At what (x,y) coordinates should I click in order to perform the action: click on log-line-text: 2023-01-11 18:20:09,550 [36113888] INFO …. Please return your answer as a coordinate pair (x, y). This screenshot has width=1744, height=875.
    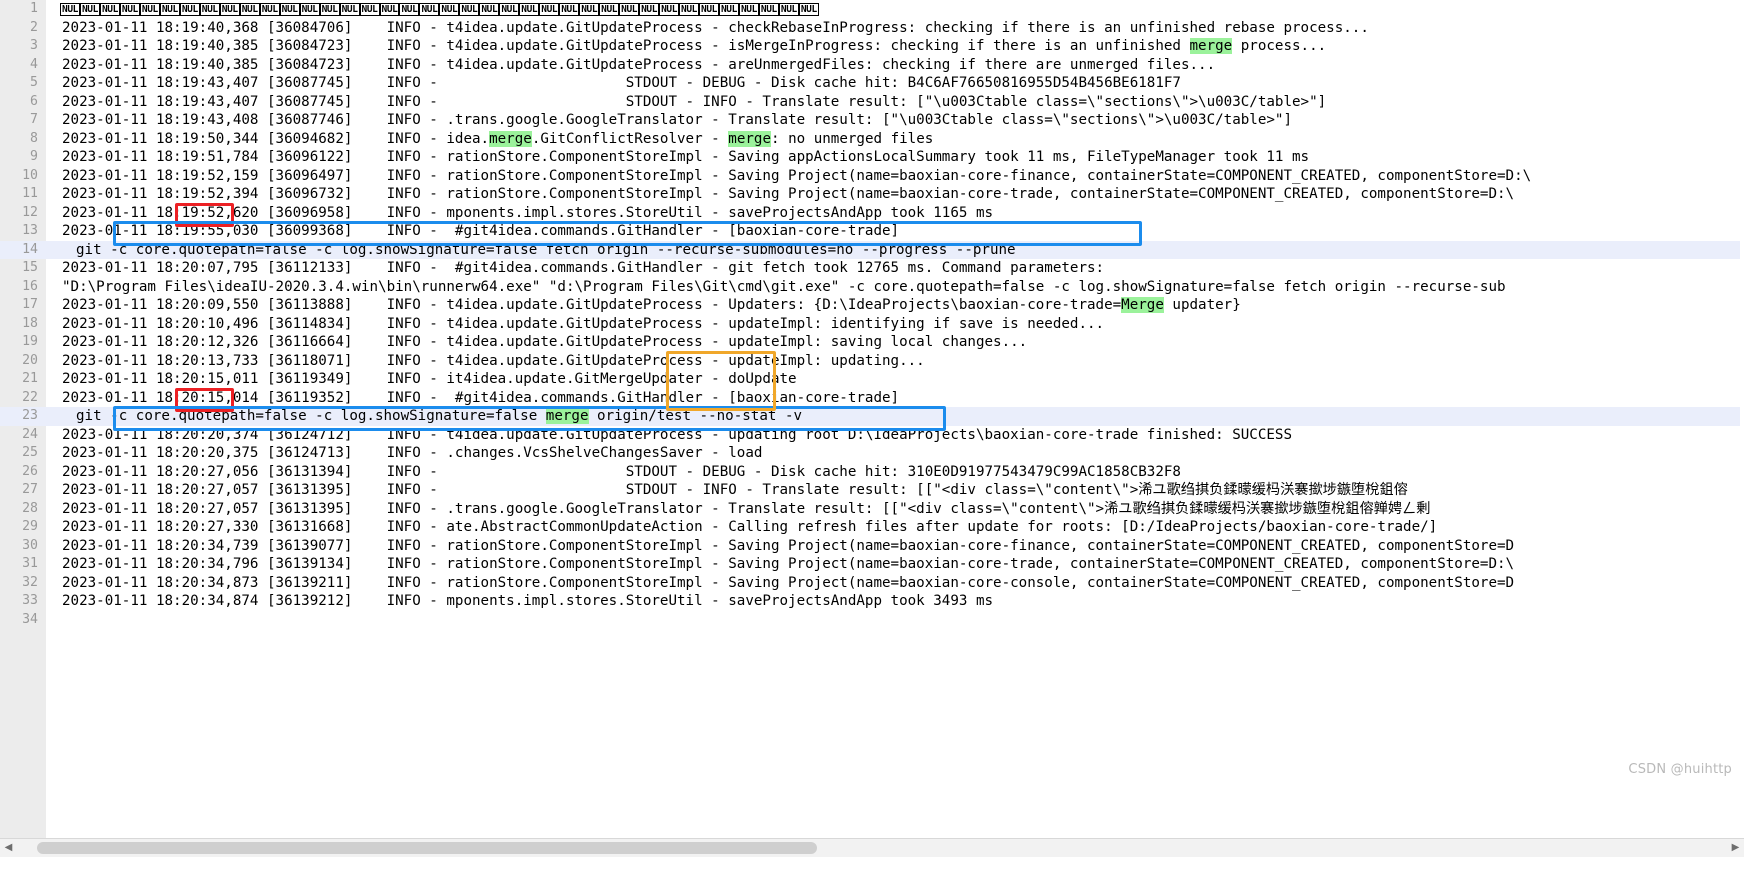
    Looking at the image, I should click on (651, 305).